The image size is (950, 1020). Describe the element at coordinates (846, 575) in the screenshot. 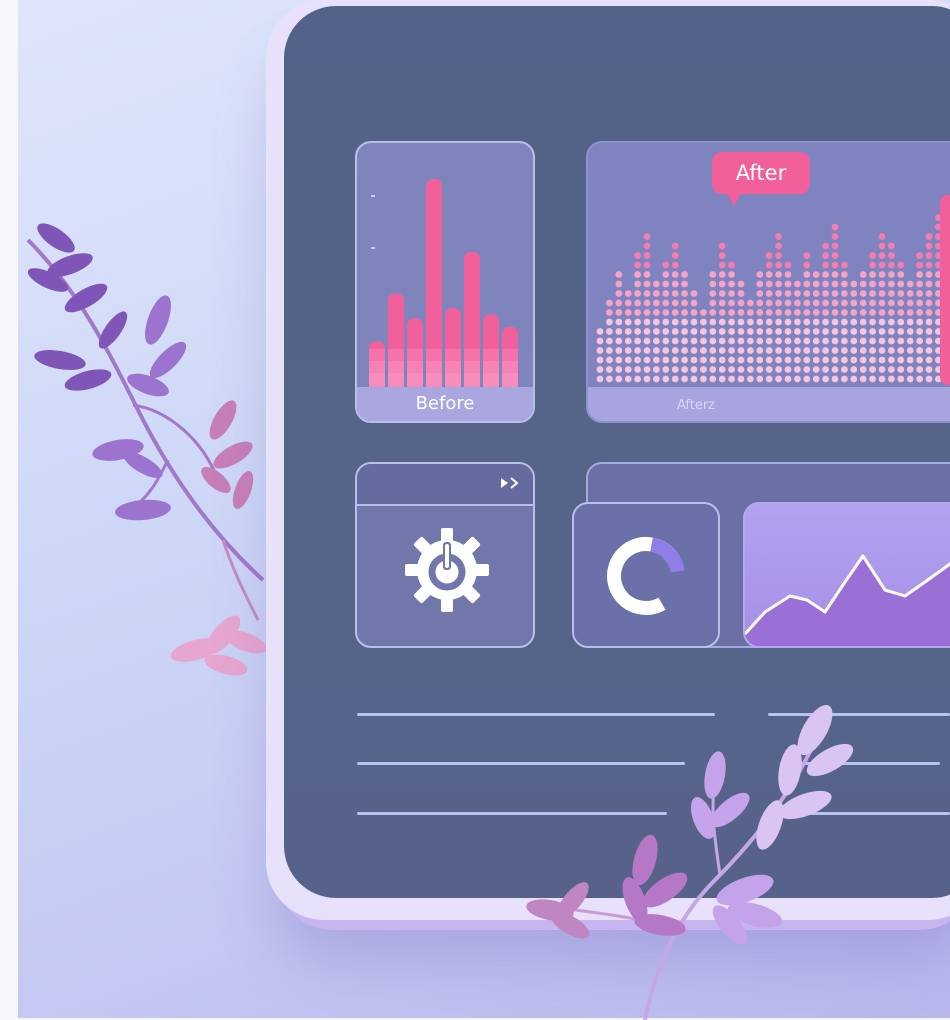

I see `line-chart-card` at that location.